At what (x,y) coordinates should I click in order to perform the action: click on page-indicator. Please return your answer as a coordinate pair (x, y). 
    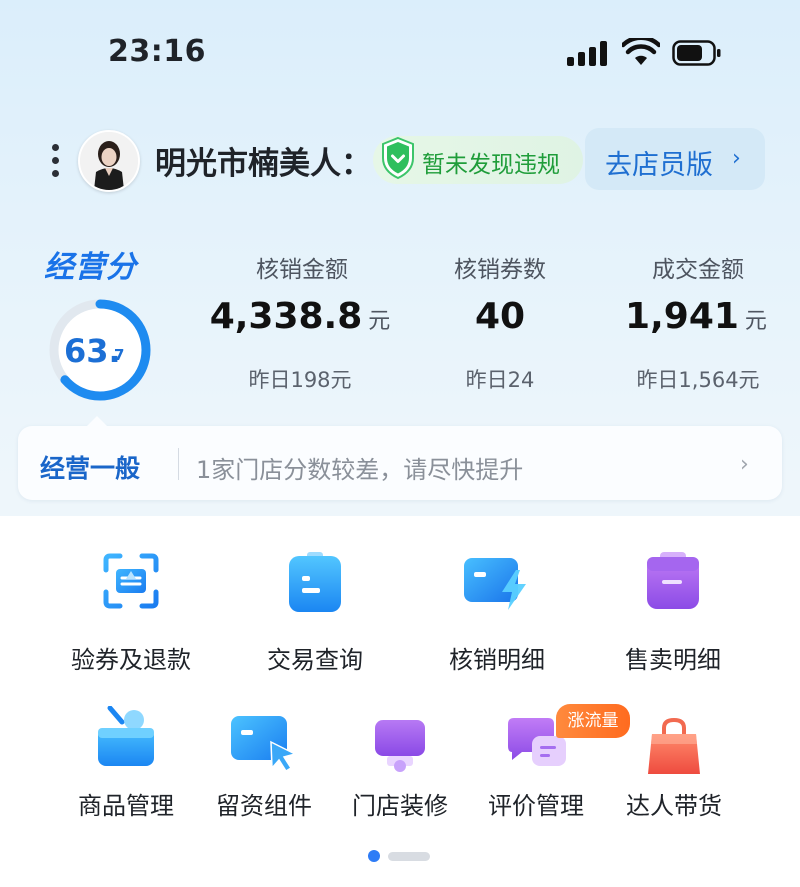
    Looking at the image, I should click on (400, 856).